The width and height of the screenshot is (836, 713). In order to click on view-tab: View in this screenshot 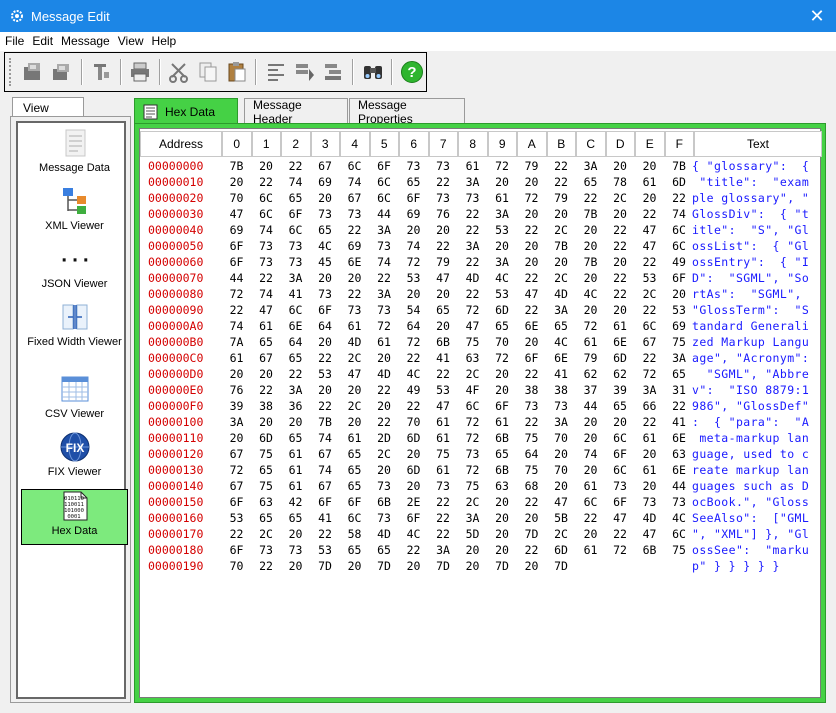, I will do `click(48, 107)`.